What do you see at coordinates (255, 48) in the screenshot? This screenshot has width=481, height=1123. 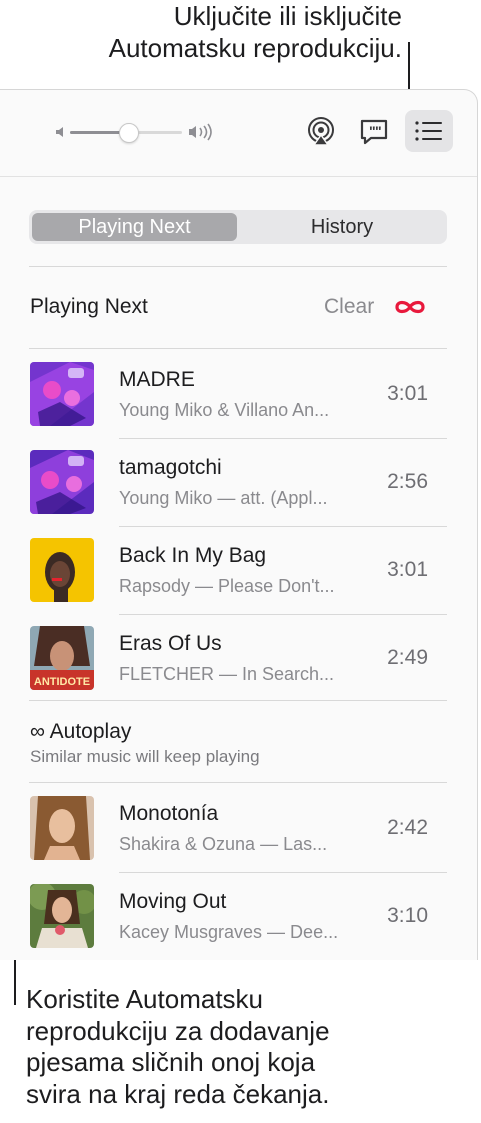 I see `callout-line: Automatsku reprodukciju.` at bounding box center [255, 48].